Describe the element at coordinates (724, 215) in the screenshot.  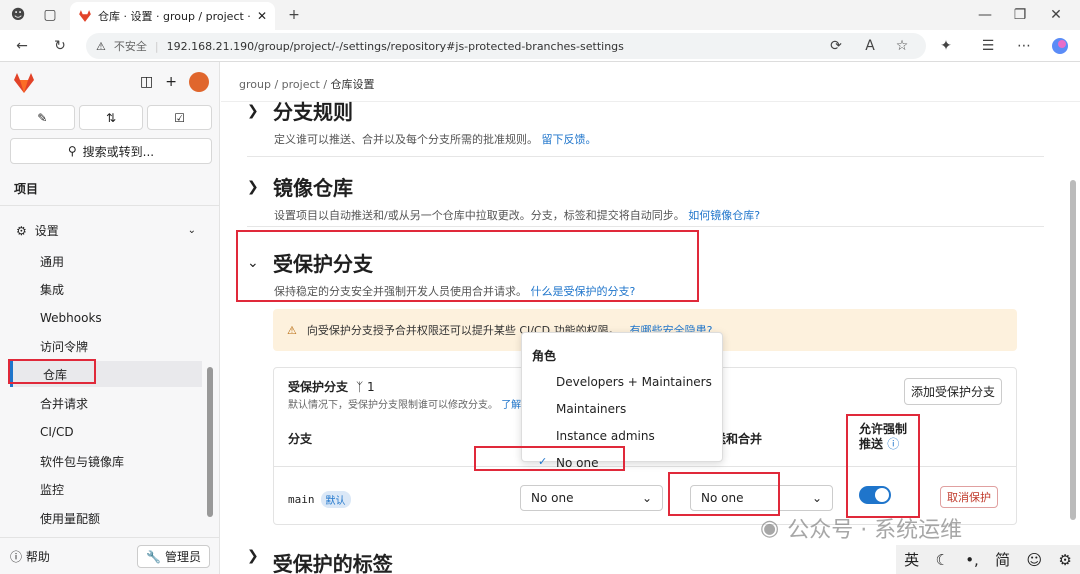
I see `mirror-help-link: 如何镜像仓库?` at that location.